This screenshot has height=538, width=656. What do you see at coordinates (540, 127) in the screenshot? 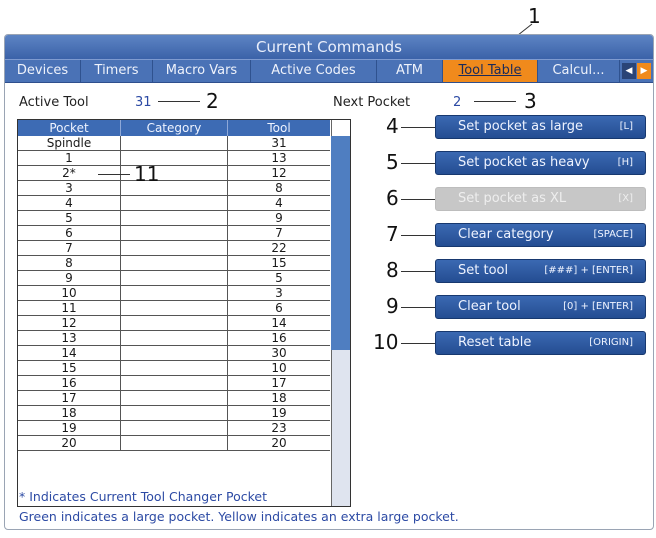
I see `set-pocket-large-button: Set pocket as large [L]` at bounding box center [540, 127].